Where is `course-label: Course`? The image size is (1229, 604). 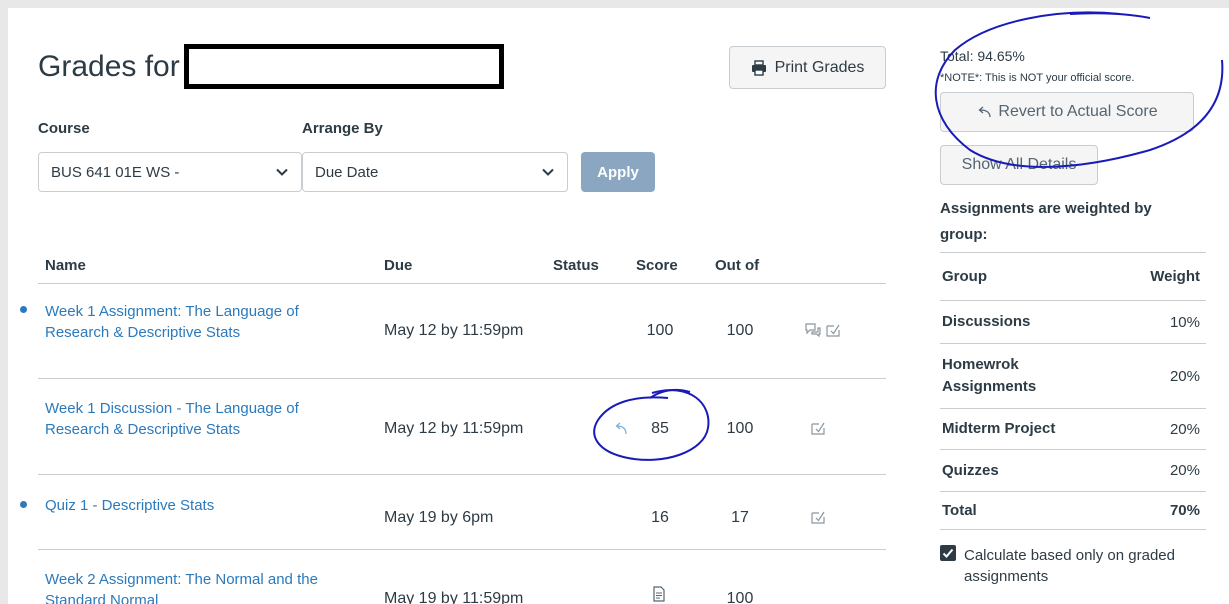
course-label: Course is located at coordinates (64, 128).